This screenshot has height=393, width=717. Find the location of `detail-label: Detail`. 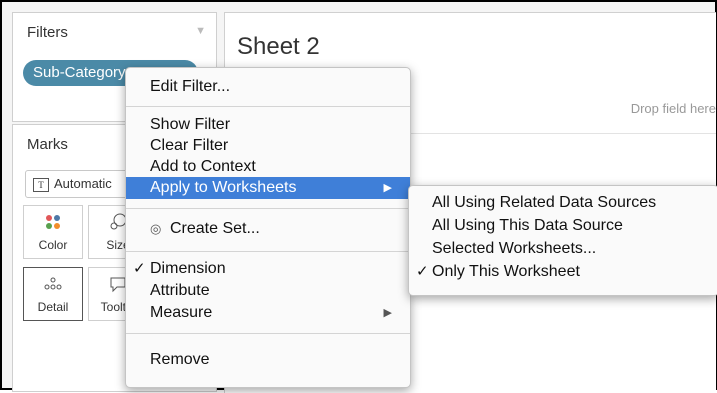

detail-label: Detail is located at coordinates (53, 307).